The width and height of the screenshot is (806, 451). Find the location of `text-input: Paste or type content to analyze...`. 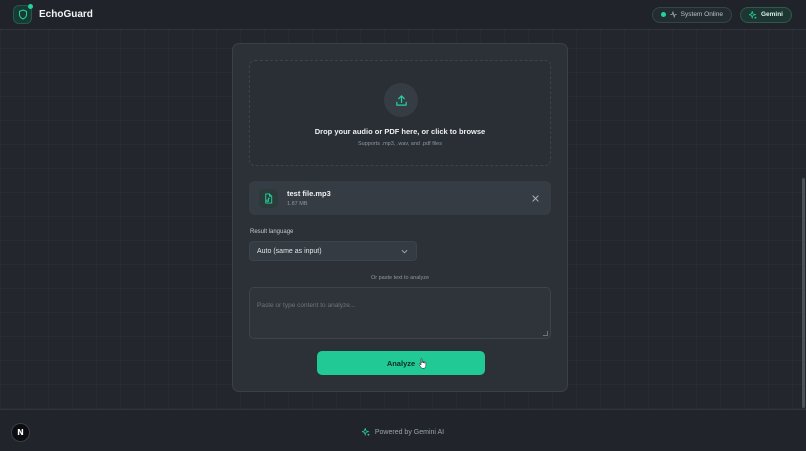

text-input: Paste or type content to analyze... is located at coordinates (400, 313).